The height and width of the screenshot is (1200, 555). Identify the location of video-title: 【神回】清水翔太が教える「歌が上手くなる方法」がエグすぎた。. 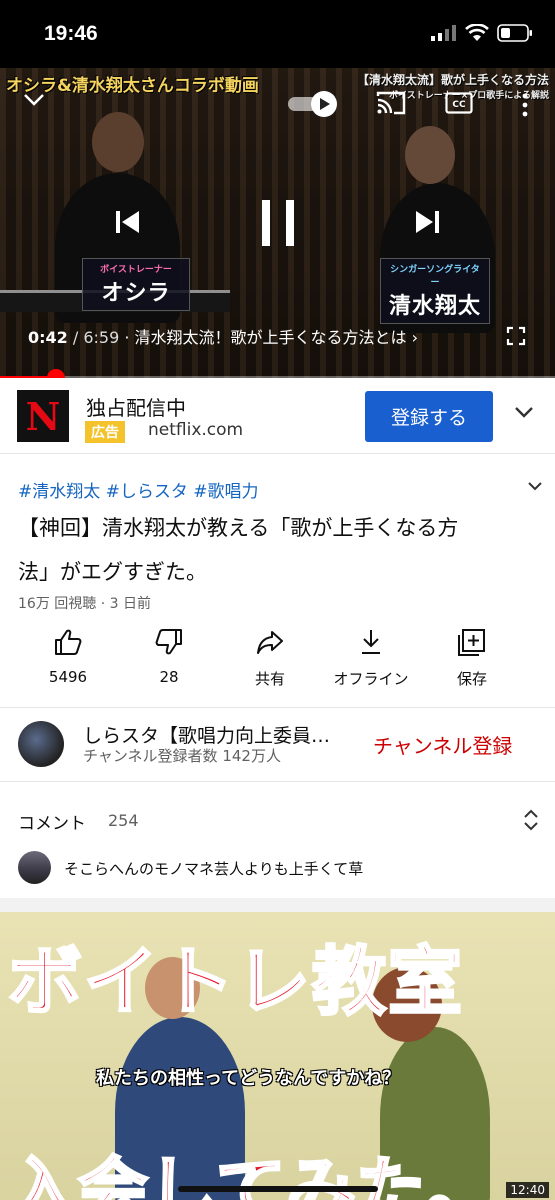
(253, 550).